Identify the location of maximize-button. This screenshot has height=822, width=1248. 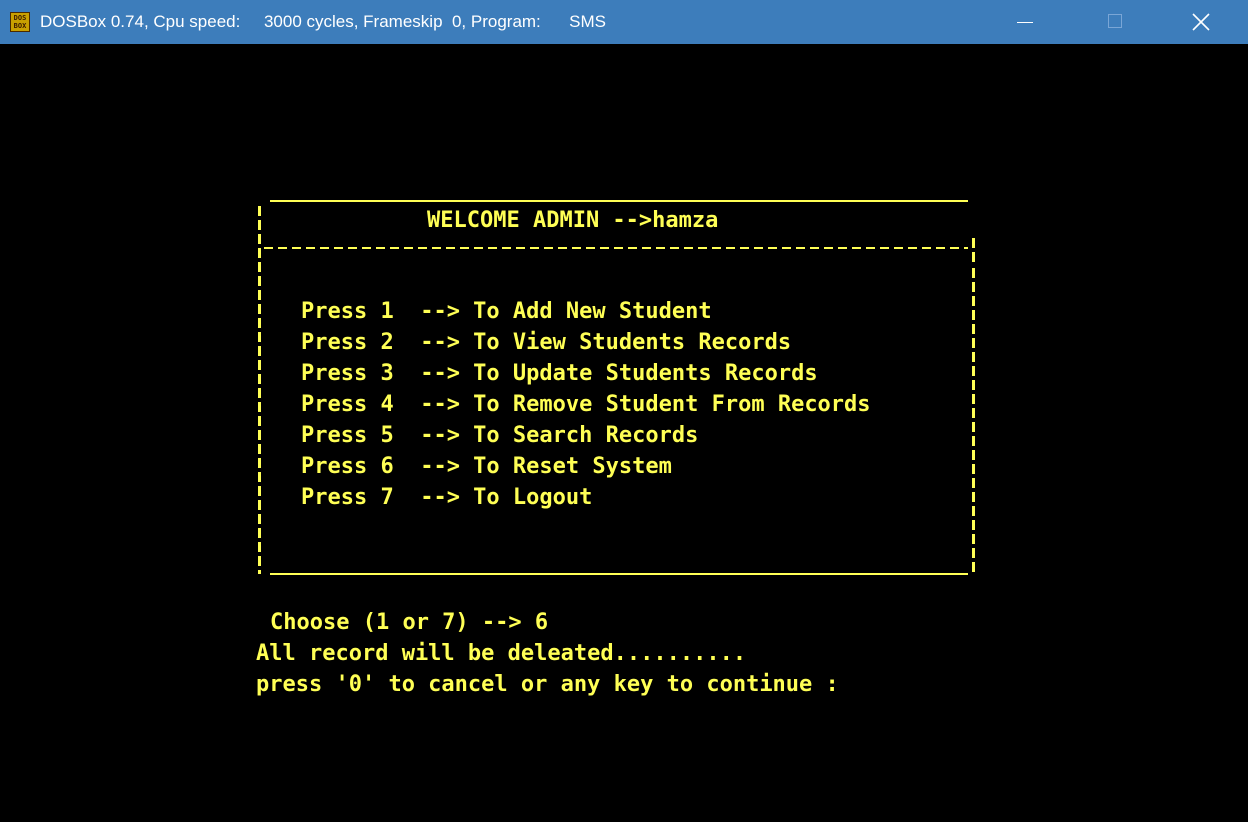
(1116, 22).